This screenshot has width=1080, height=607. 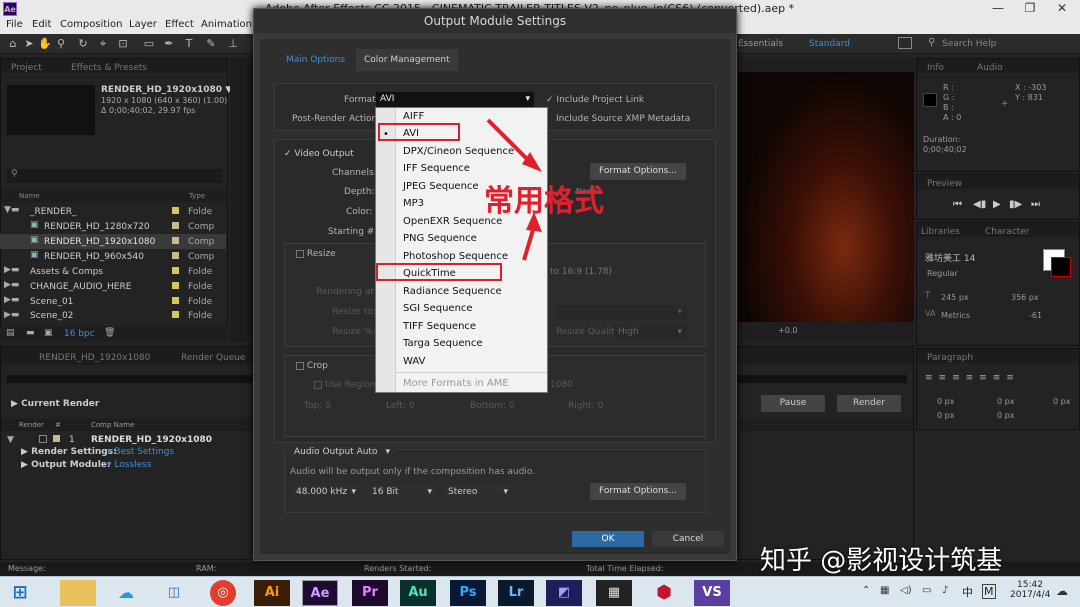 I want to click on cancel-button: Cancel, so click(x=688, y=539).